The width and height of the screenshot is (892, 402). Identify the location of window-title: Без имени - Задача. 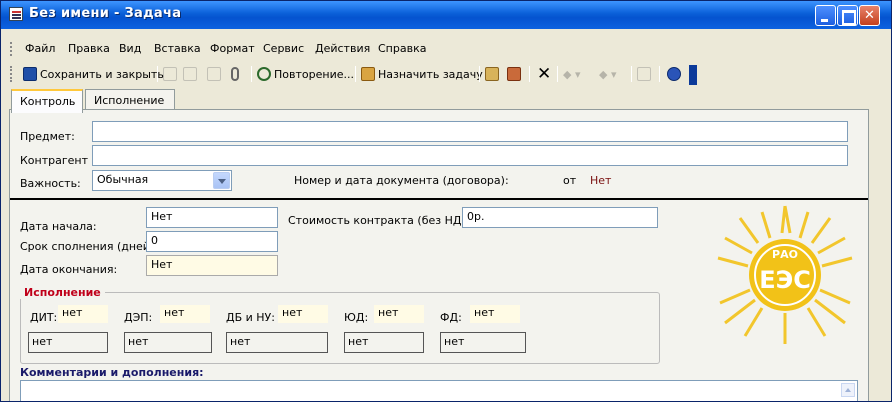
(105, 13).